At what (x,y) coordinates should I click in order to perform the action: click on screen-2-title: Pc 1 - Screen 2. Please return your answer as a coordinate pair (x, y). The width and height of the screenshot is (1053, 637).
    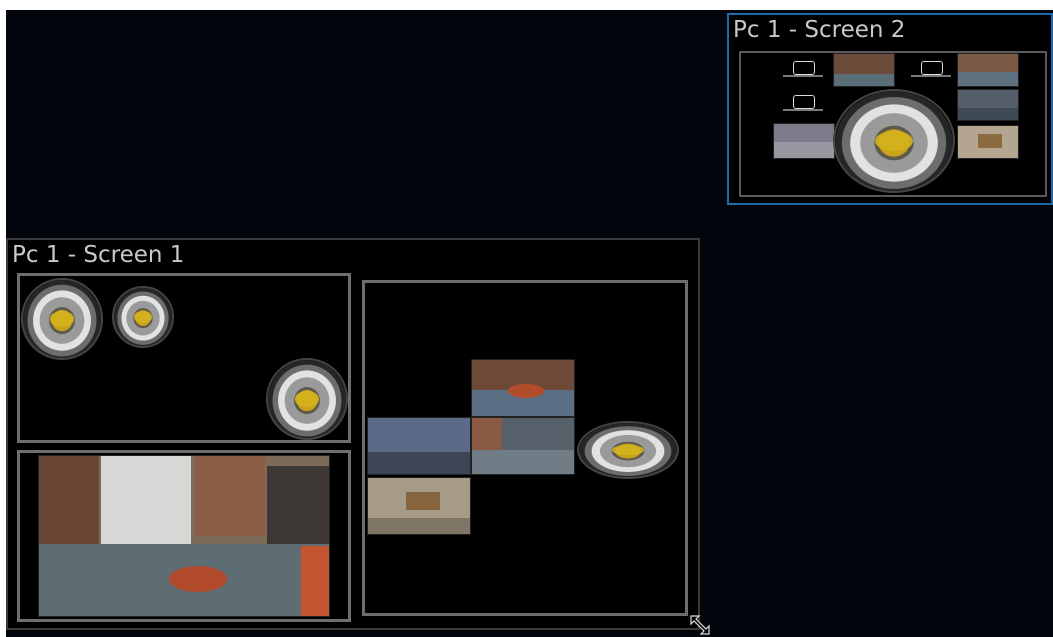
    Looking at the image, I should click on (819, 30).